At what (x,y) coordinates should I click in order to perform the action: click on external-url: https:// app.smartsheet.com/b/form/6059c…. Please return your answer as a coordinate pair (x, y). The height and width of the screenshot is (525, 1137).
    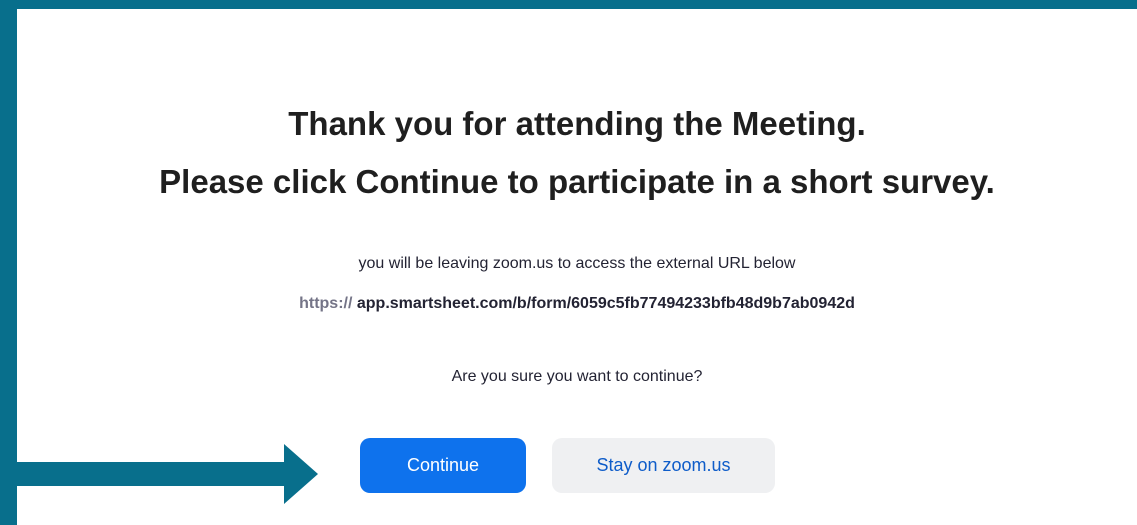
    Looking at the image, I should click on (577, 304).